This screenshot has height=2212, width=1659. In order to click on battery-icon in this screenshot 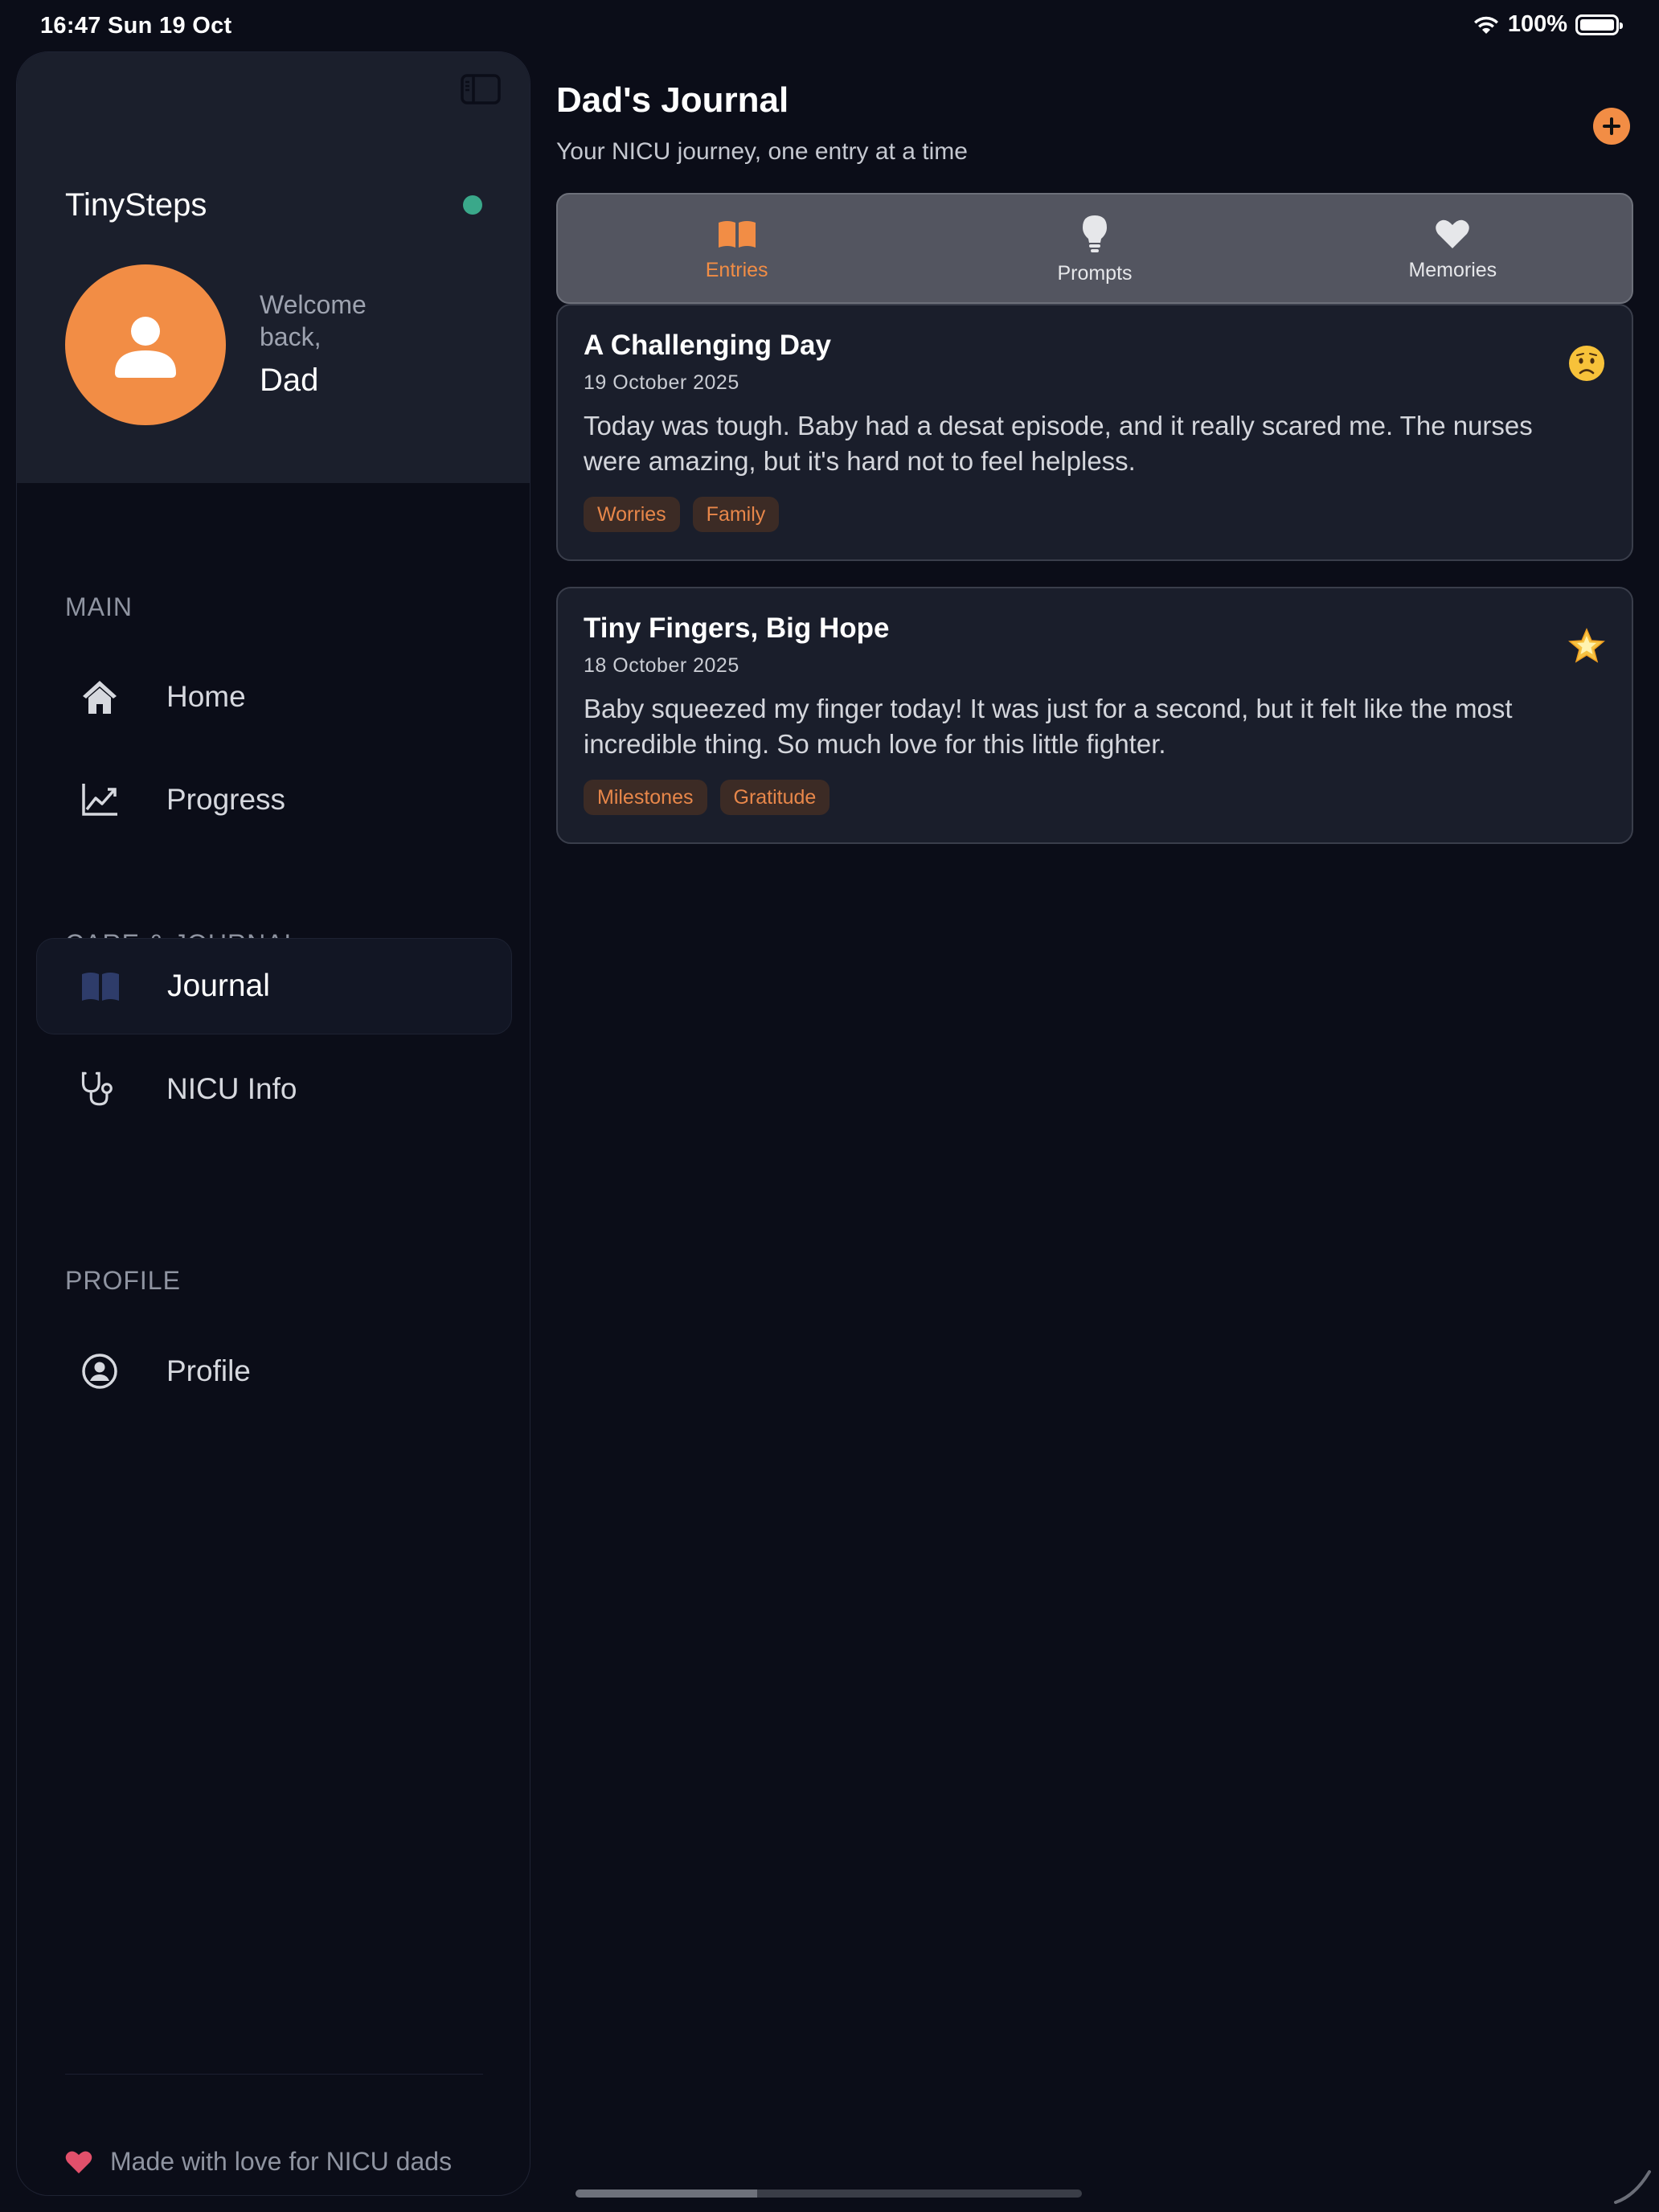, I will do `click(1599, 24)`.